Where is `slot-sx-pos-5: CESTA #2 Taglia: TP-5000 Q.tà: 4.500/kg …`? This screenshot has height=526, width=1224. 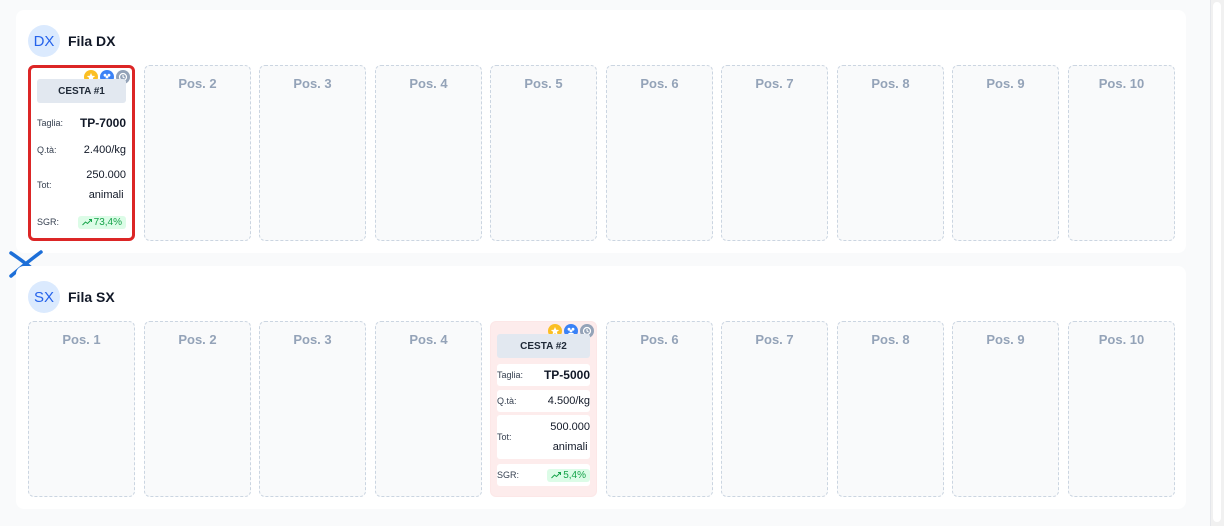 slot-sx-pos-5: CESTA #2 Taglia: TP-5000 Q.tà: 4.500/kg … is located at coordinates (543, 409).